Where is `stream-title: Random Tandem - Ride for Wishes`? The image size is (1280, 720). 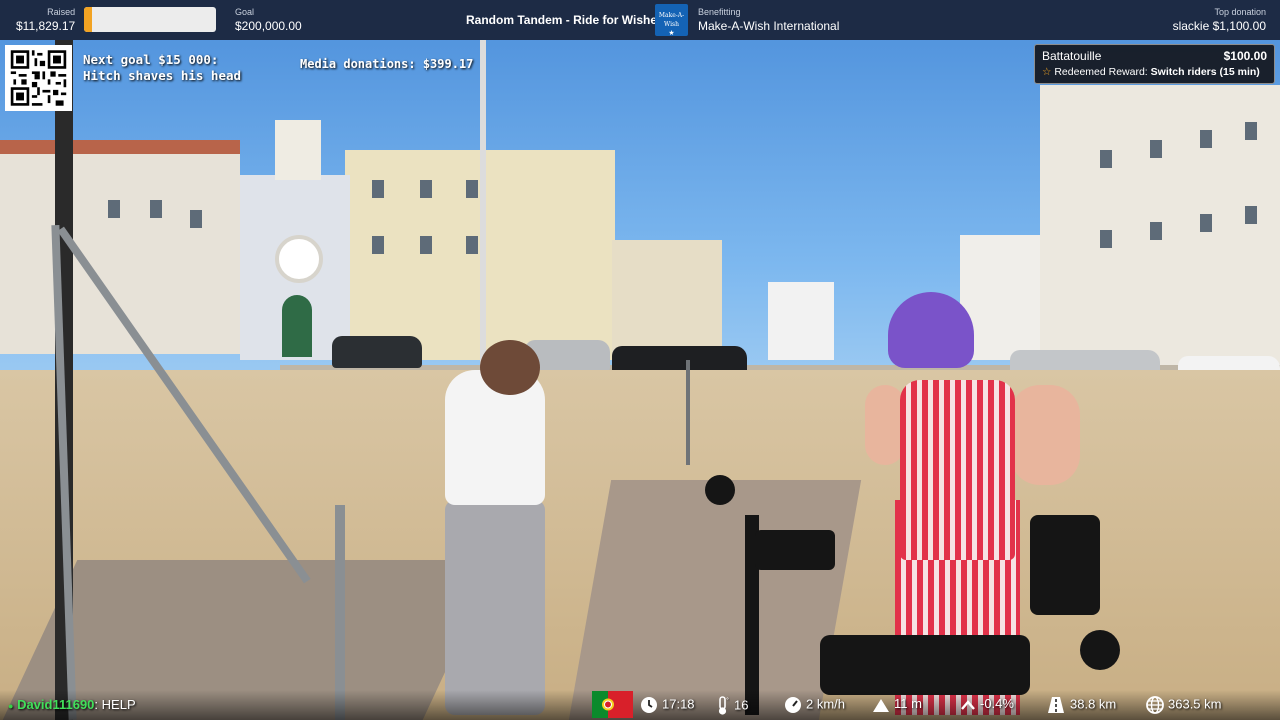 stream-title: Random Tandem - Ride for Wishes is located at coordinates (565, 20).